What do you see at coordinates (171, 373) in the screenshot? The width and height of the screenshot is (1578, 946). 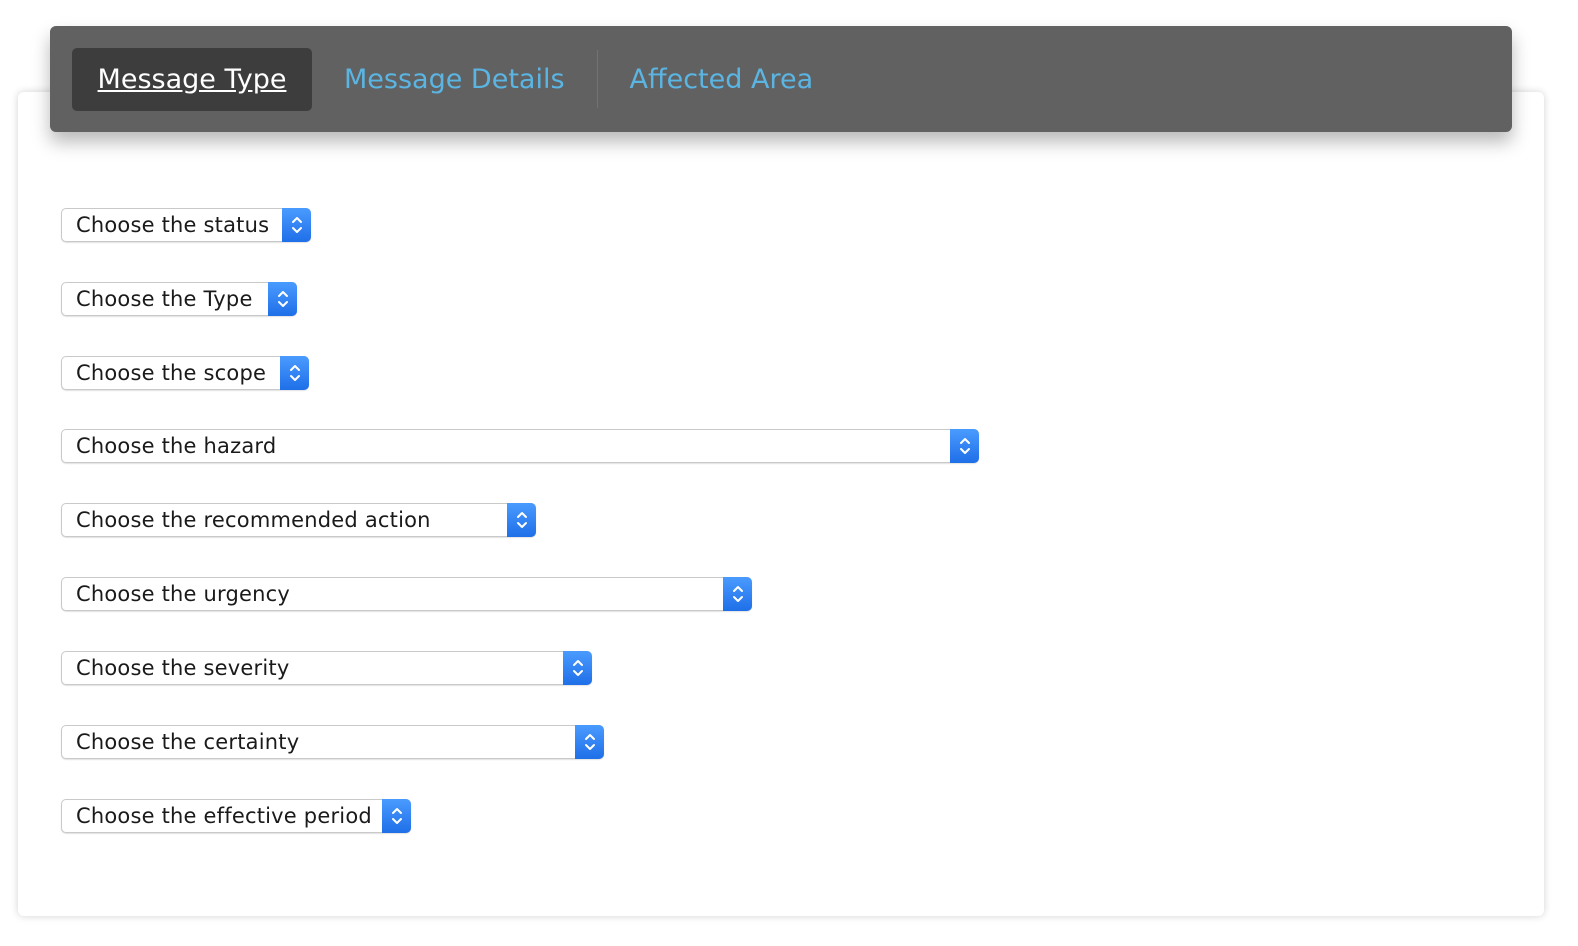 I see `scope-select-value: Choose the scope` at bounding box center [171, 373].